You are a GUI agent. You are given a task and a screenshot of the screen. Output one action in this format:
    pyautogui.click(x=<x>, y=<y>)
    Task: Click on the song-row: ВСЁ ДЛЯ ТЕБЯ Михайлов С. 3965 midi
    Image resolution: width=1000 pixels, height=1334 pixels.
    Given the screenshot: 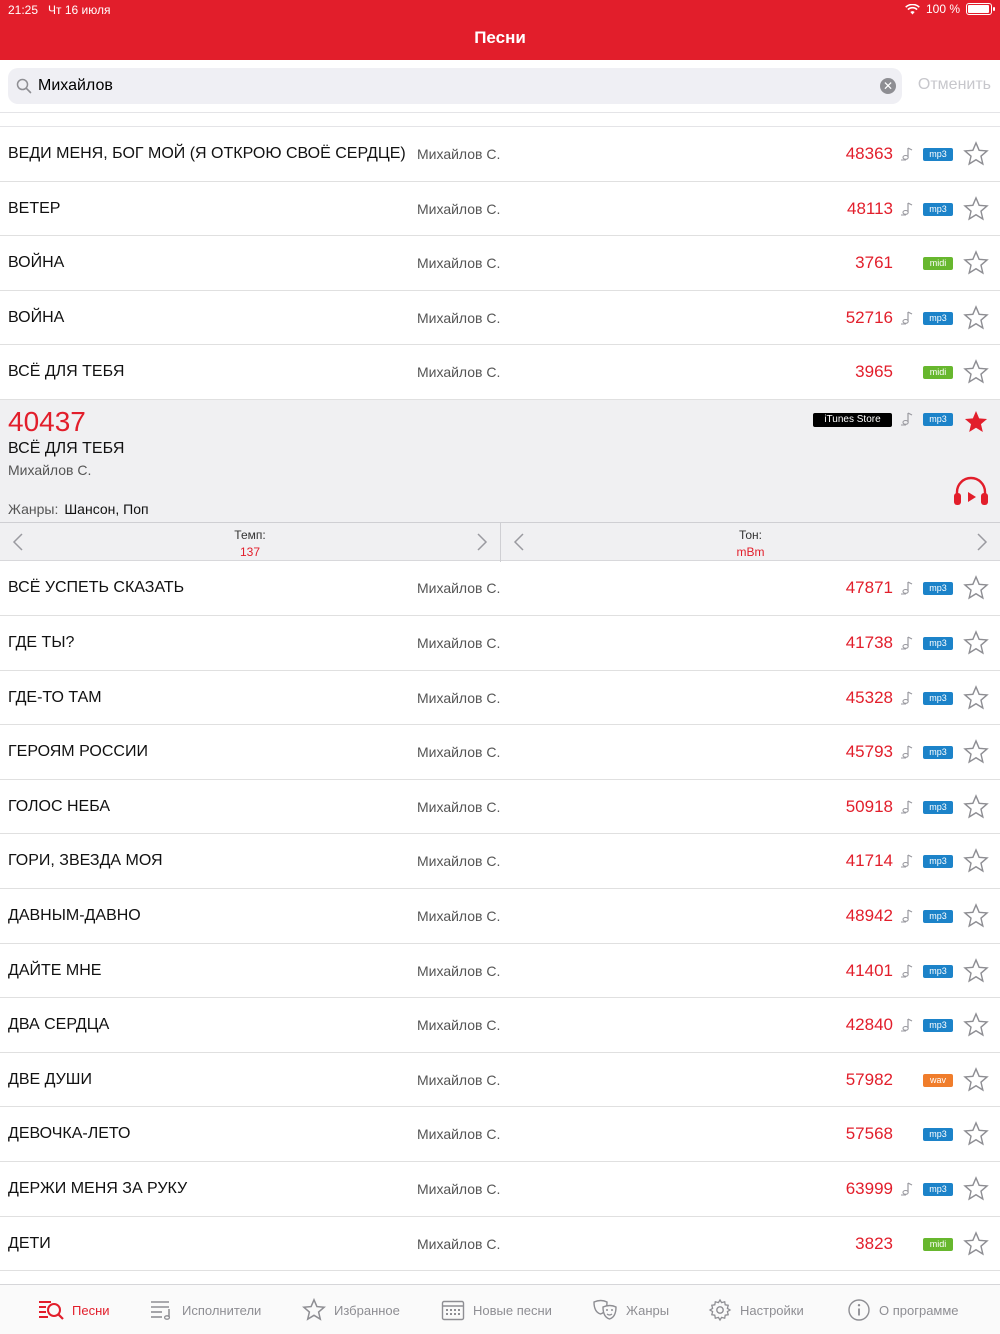 What is the action you would take?
    pyautogui.click(x=500, y=372)
    